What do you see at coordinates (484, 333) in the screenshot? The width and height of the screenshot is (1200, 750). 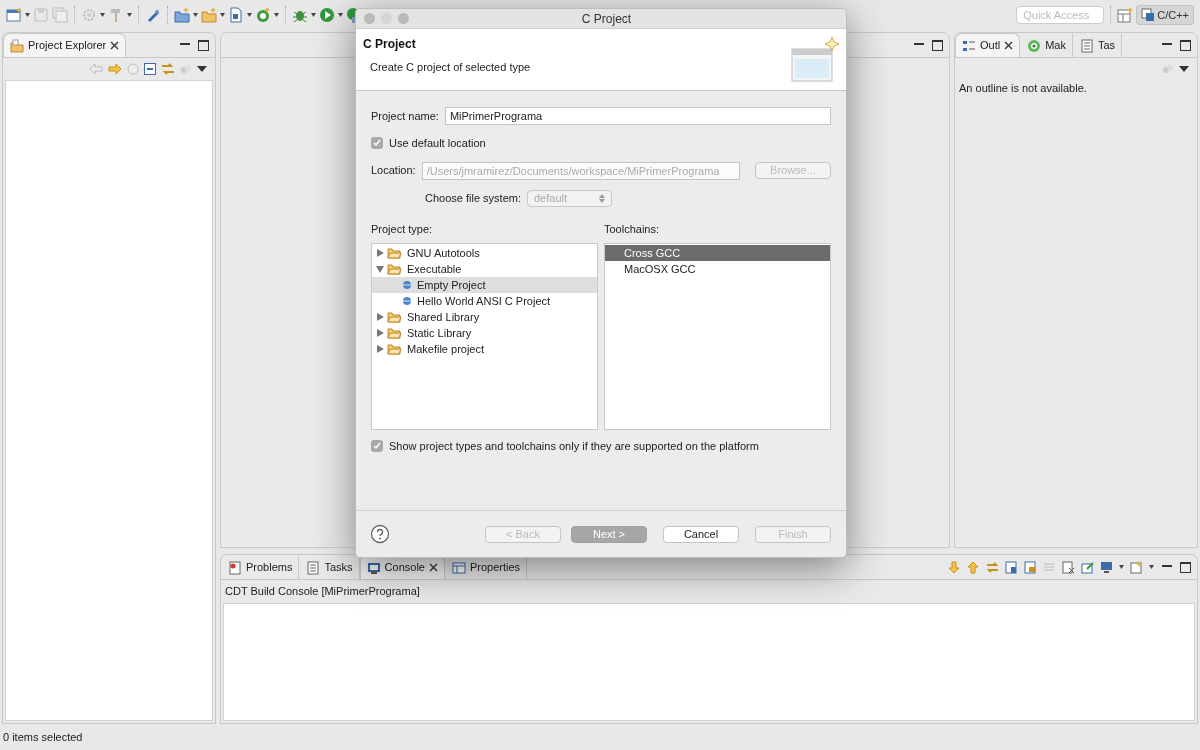 I see `tree-item: Static Library` at bounding box center [484, 333].